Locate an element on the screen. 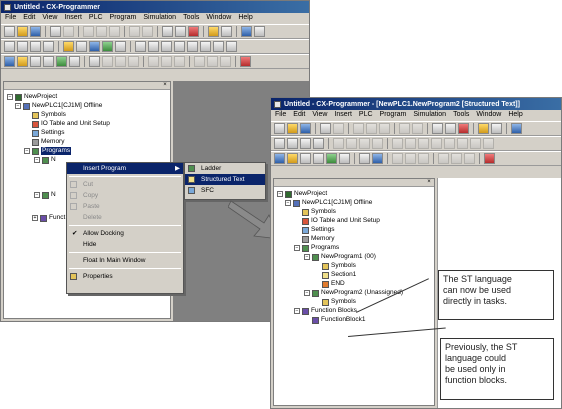 This screenshot has width=562, height=409. new-icon is located at coordinates (9, 31).